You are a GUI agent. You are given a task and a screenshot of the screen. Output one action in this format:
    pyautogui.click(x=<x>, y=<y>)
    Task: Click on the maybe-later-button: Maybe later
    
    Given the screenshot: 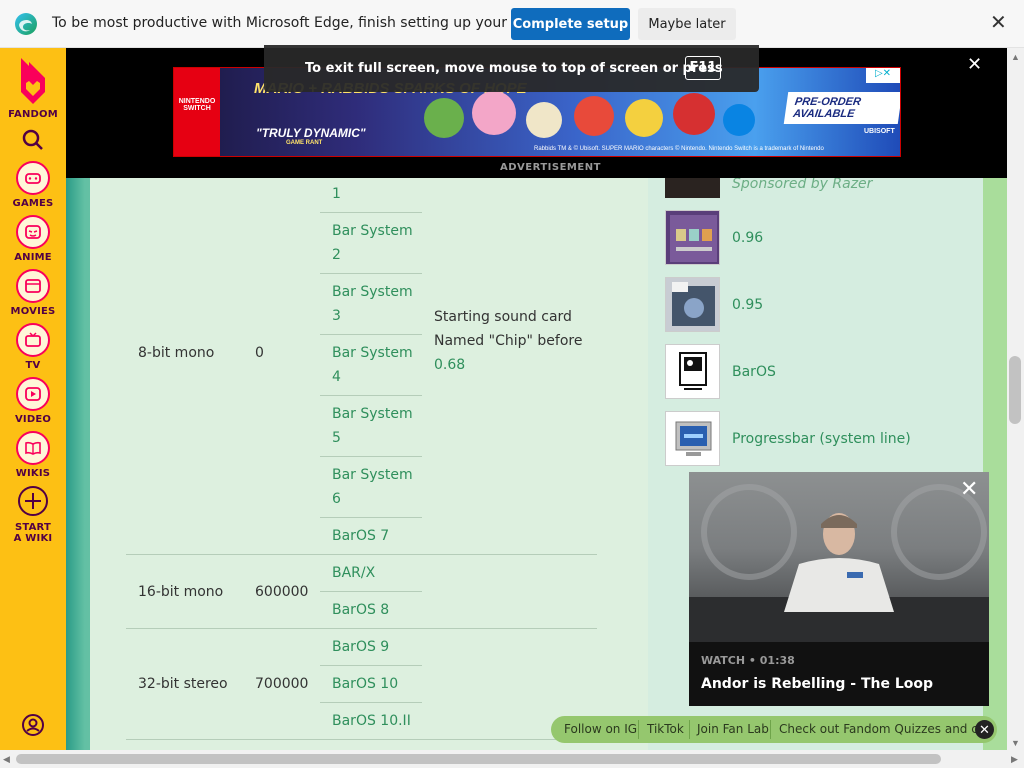 What is the action you would take?
    pyautogui.click(x=687, y=24)
    